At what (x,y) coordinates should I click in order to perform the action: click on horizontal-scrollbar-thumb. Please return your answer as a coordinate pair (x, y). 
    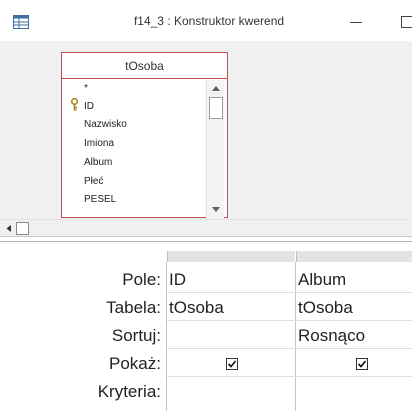
    Looking at the image, I should click on (22, 228).